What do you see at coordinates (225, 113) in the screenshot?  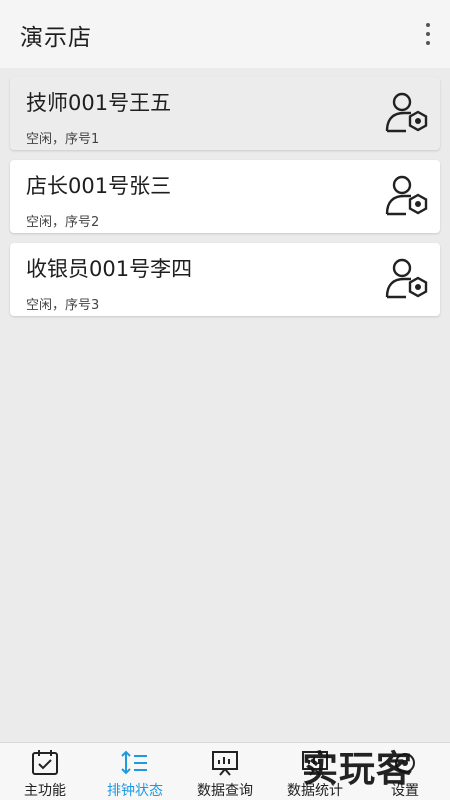 I see `staff-card: 技师001号王五 空闲，序号1` at bounding box center [225, 113].